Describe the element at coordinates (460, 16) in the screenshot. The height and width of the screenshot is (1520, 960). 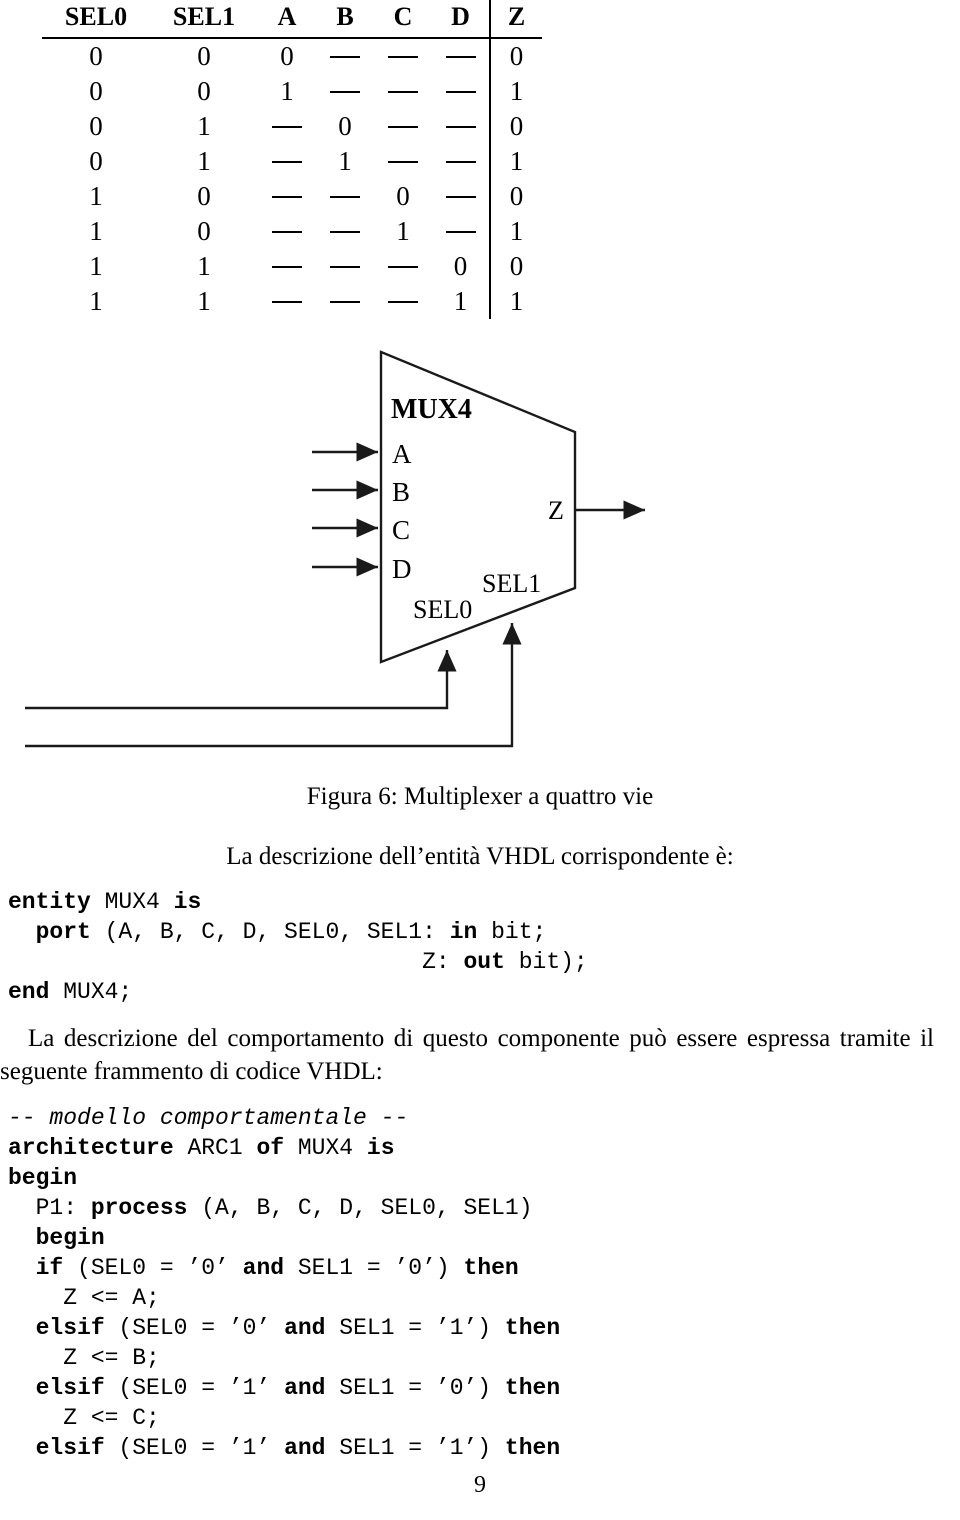
I see `column-header-d: D` at that location.